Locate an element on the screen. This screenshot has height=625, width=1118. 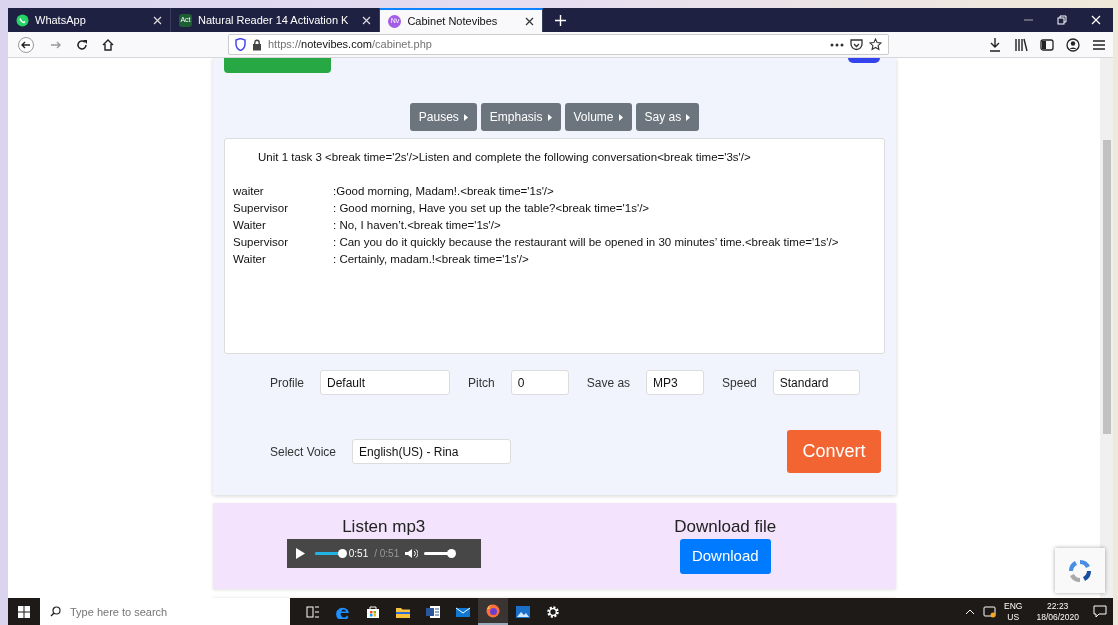
download-icon is located at coordinates (995, 44).